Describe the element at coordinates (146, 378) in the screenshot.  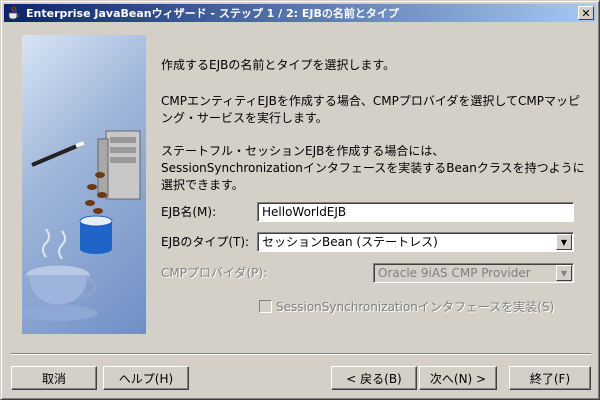
I see `help-button: ヘルプ(H)` at that location.